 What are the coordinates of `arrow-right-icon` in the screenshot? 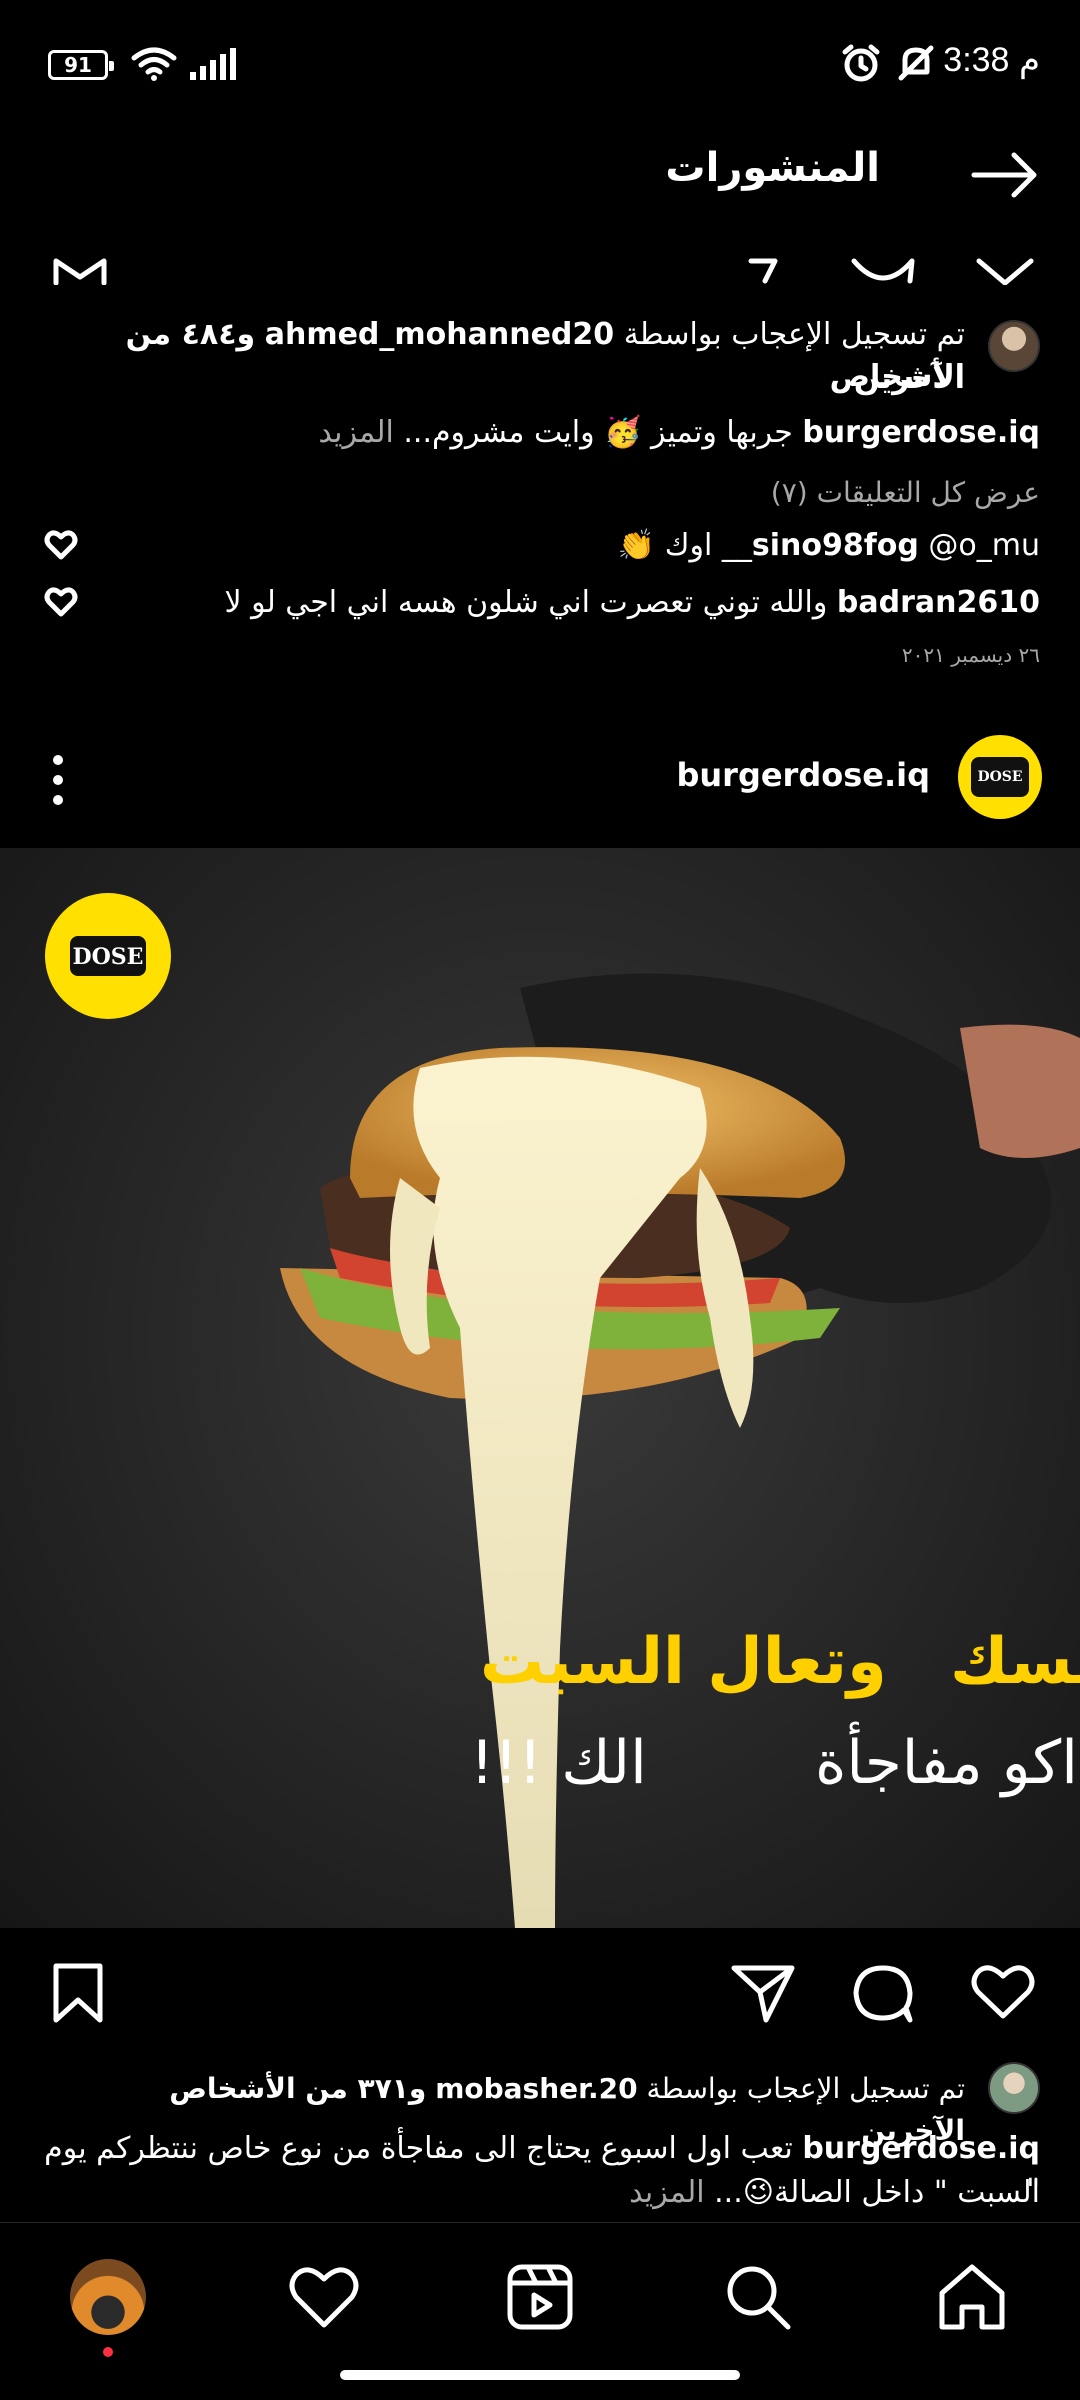 It's located at (1005, 175).